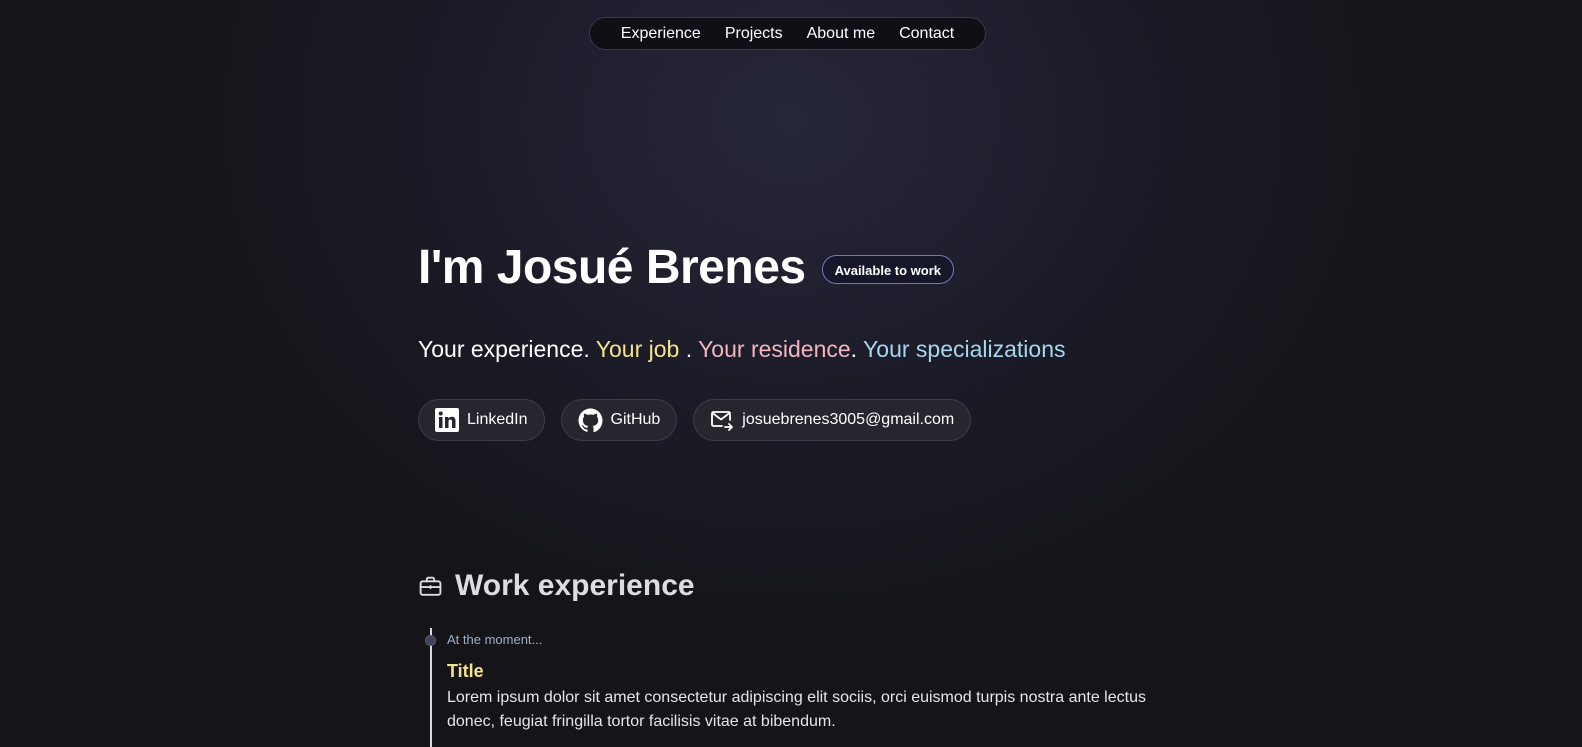  Describe the element at coordinates (661, 33) in the screenshot. I see `nav-experience: Experience` at that location.